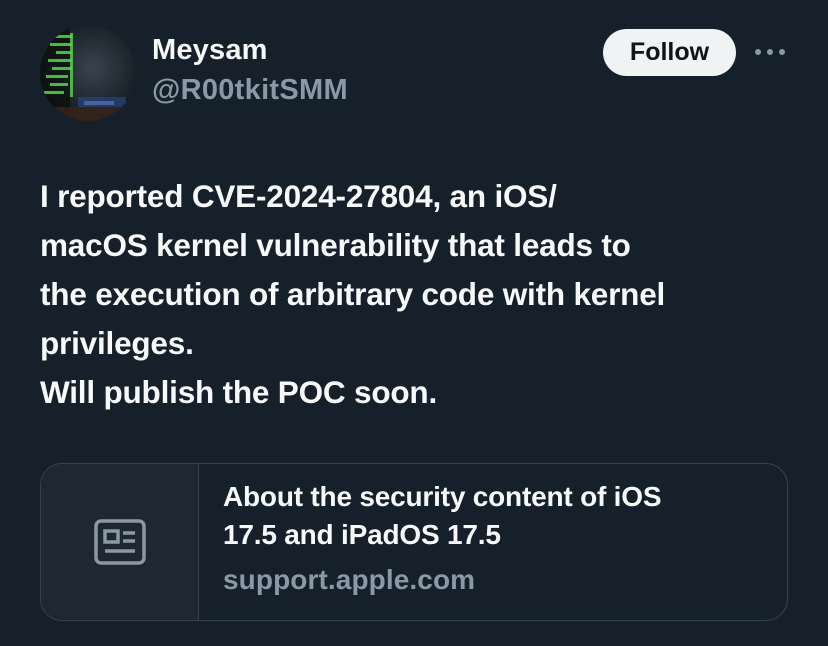 The height and width of the screenshot is (646, 828). Describe the element at coordinates (298, 196) in the screenshot. I see `tweet-text-line: I reported CVE-2024-27804, an iOS/` at that location.